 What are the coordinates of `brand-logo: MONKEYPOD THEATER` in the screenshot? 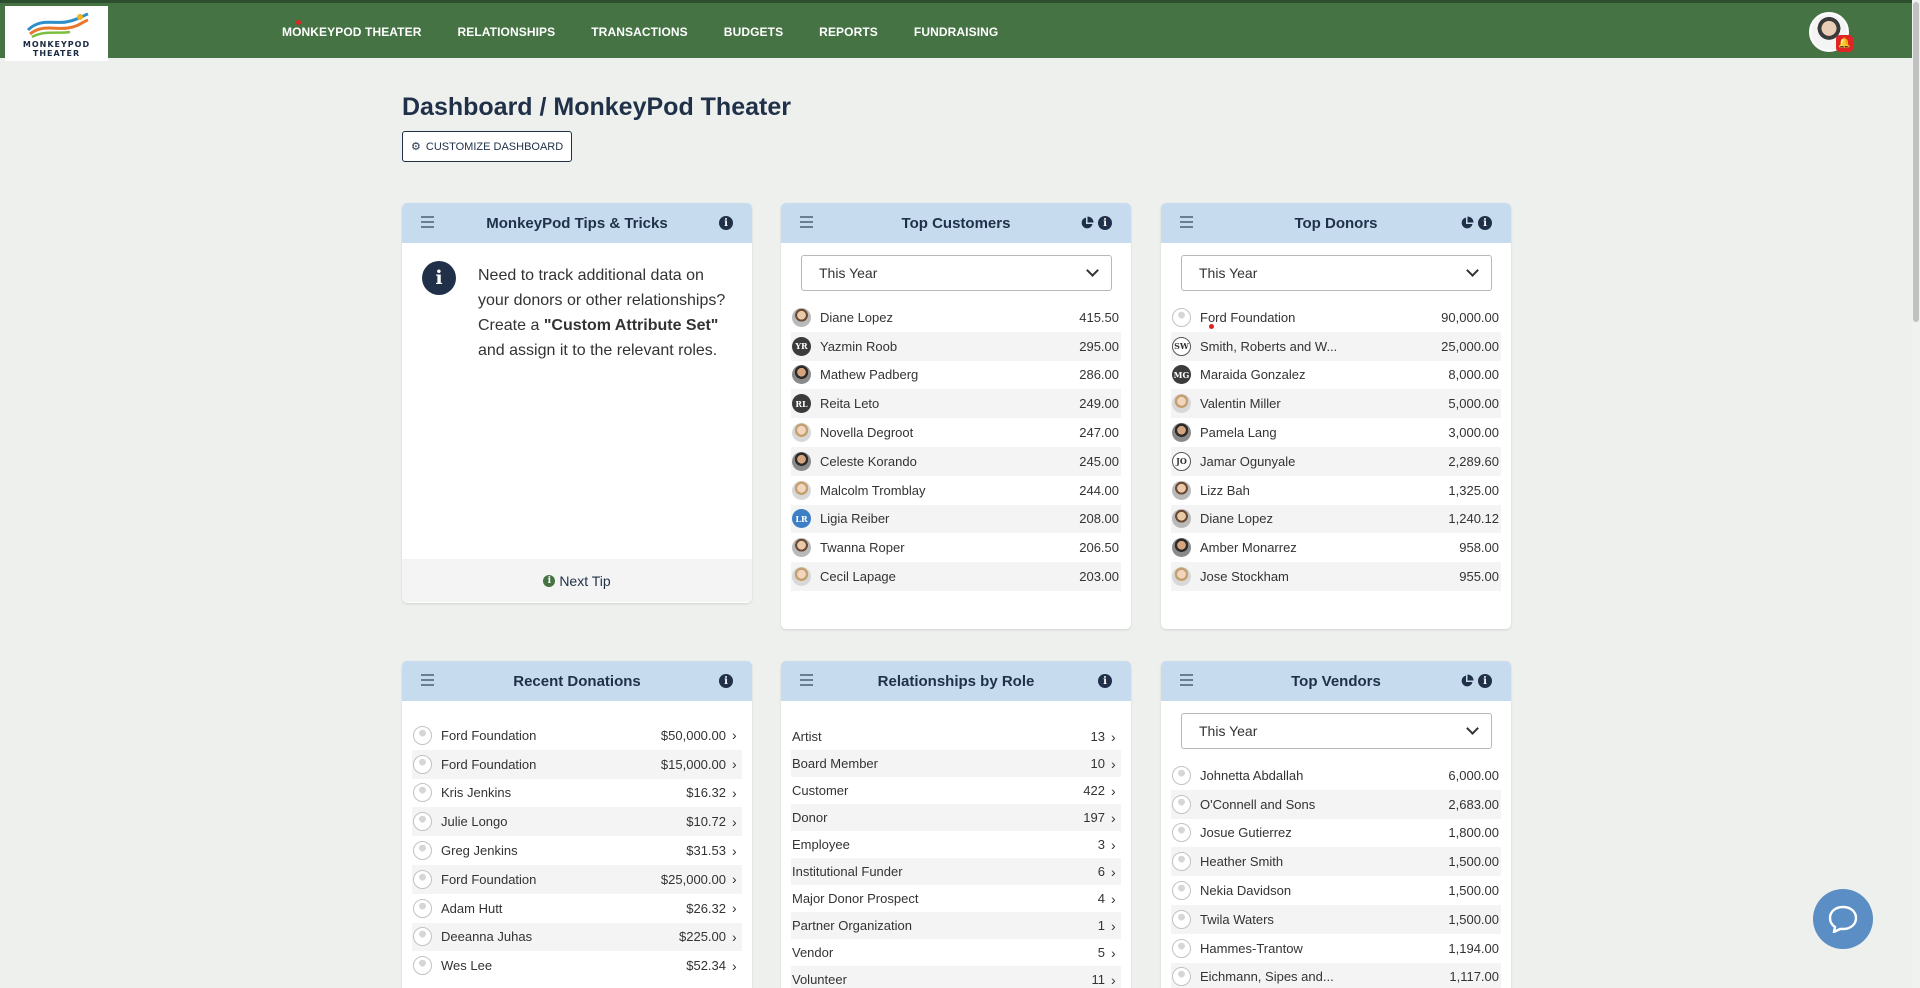 It's located at (56, 33).